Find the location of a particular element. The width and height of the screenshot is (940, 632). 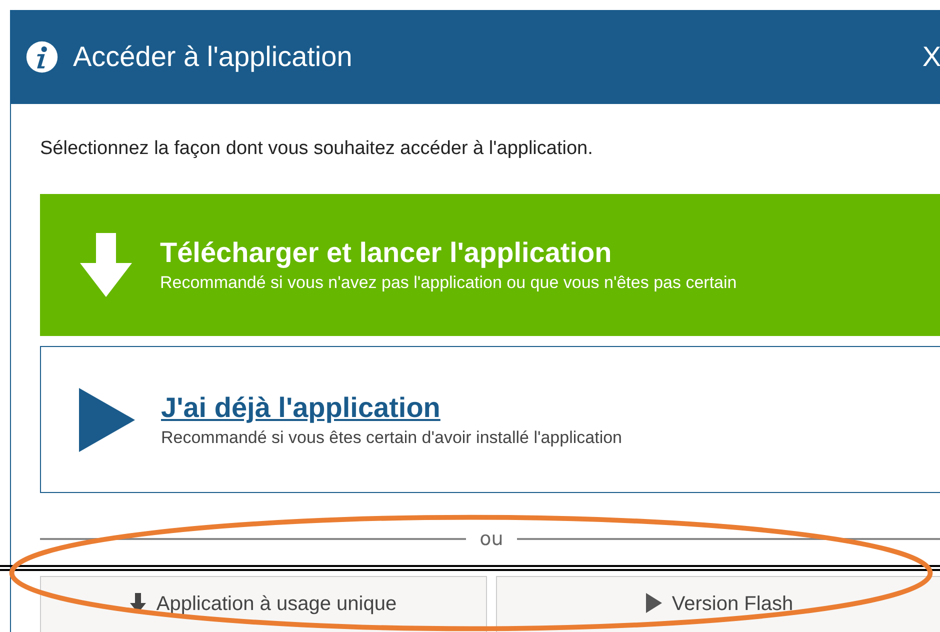

option-subtitle: Recommandé si vous n'avez pas l'application ou que vous n'êtes pas certain is located at coordinates (448, 283).